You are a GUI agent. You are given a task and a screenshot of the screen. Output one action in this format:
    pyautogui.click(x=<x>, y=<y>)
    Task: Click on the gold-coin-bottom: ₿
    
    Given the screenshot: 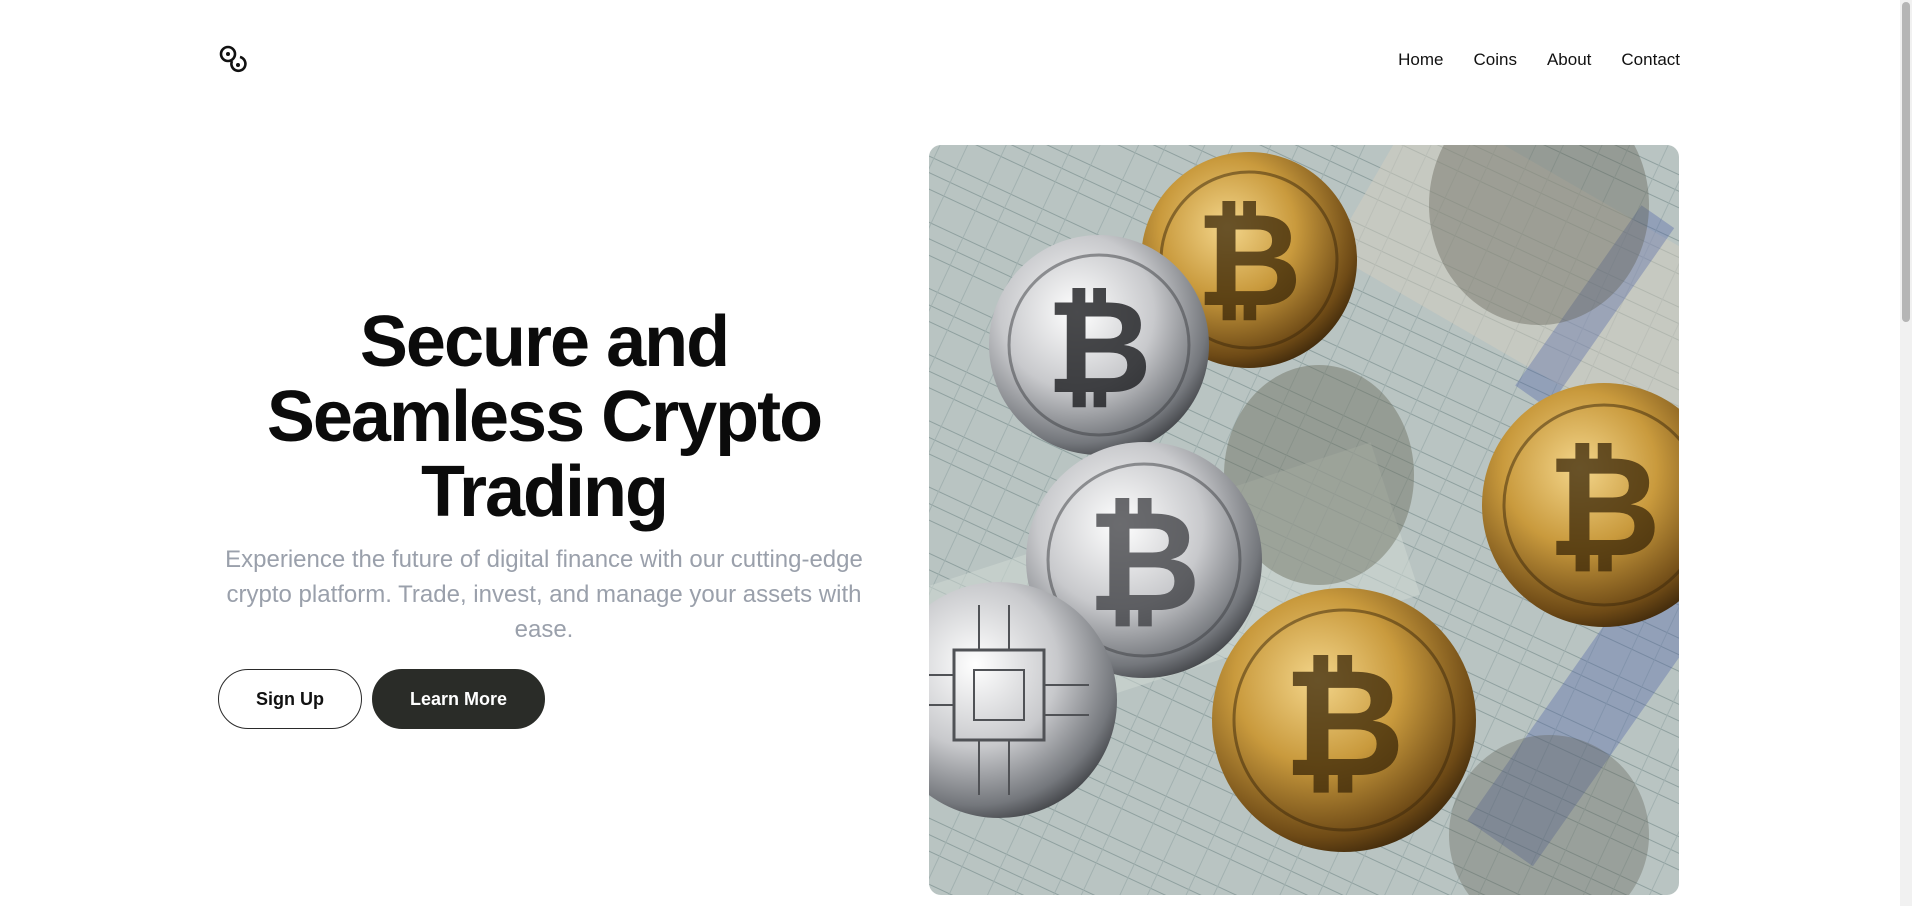 What is the action you would take?
    pyautogui.click(x=1344, y=720)
    